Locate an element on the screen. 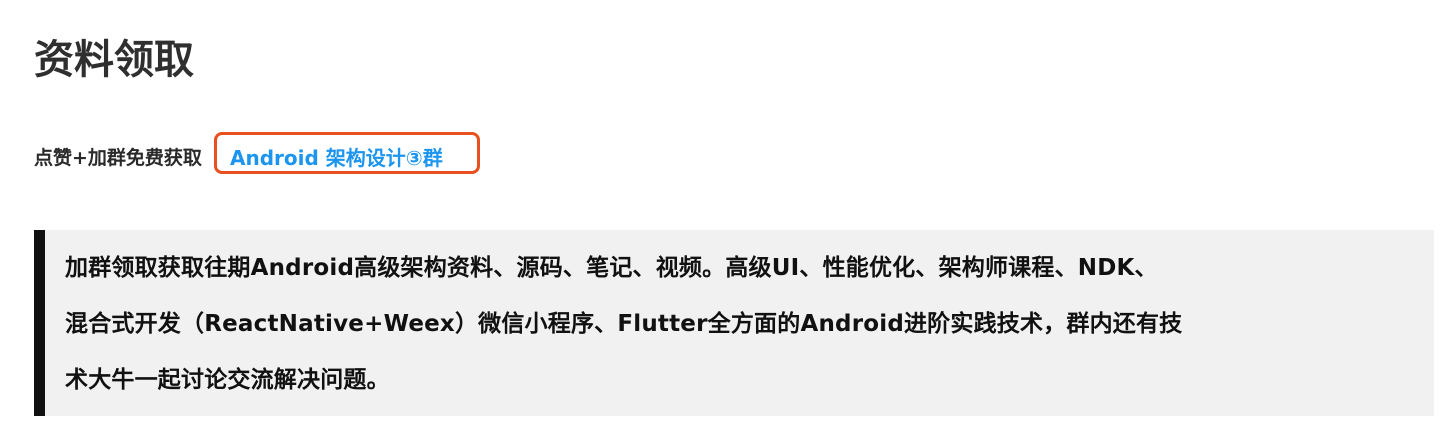 The image size is (1456, 440). group-link: Android 架构设计③群 is located at coordinates (336, 158).